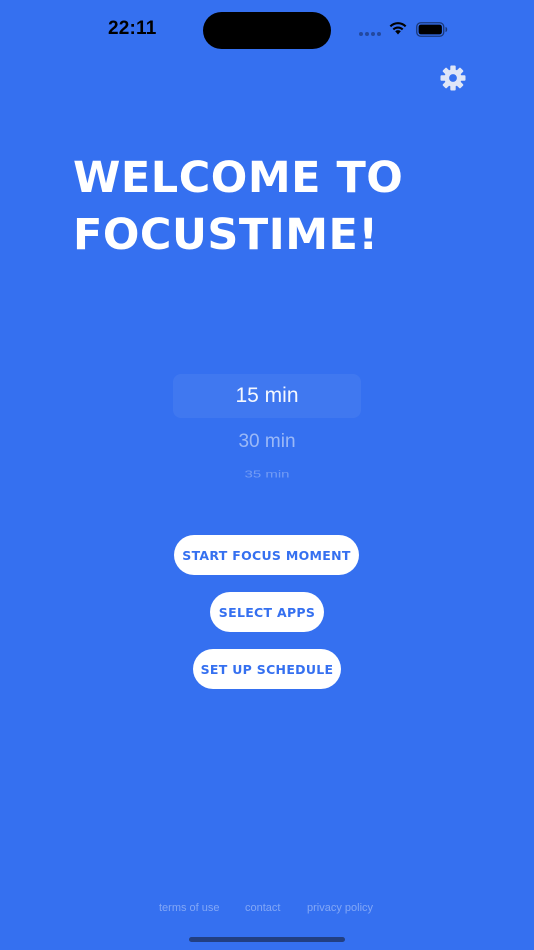  I want to click on dynamic-island, so click(267, 30).